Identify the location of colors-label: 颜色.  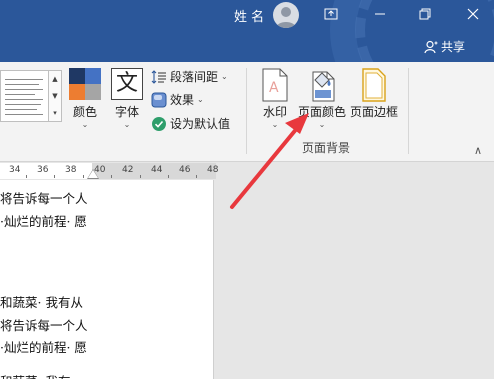
(84, 112).